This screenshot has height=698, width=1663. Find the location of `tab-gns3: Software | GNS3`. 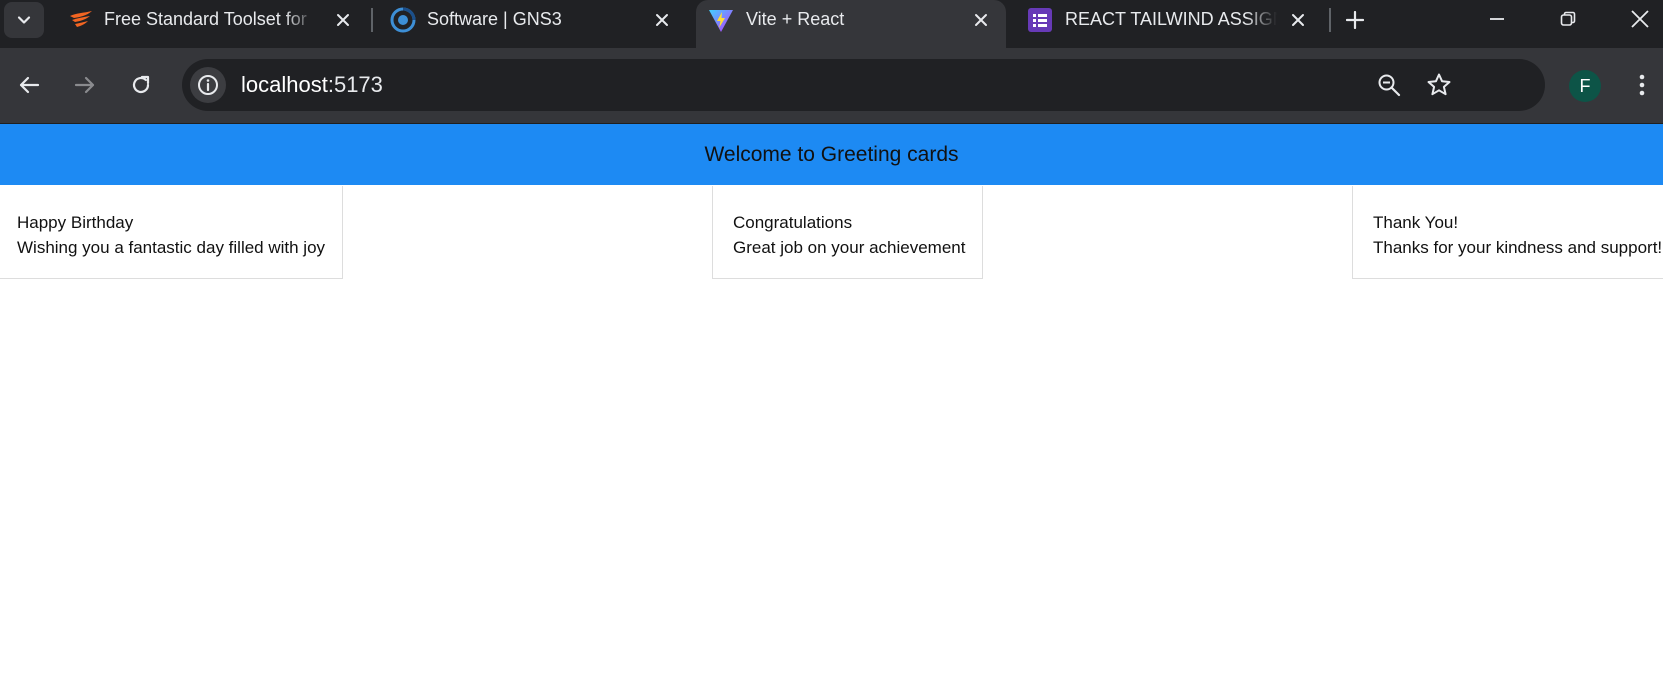

tab-gns3: Software | GNS3 is located at coordinates (529, 20).